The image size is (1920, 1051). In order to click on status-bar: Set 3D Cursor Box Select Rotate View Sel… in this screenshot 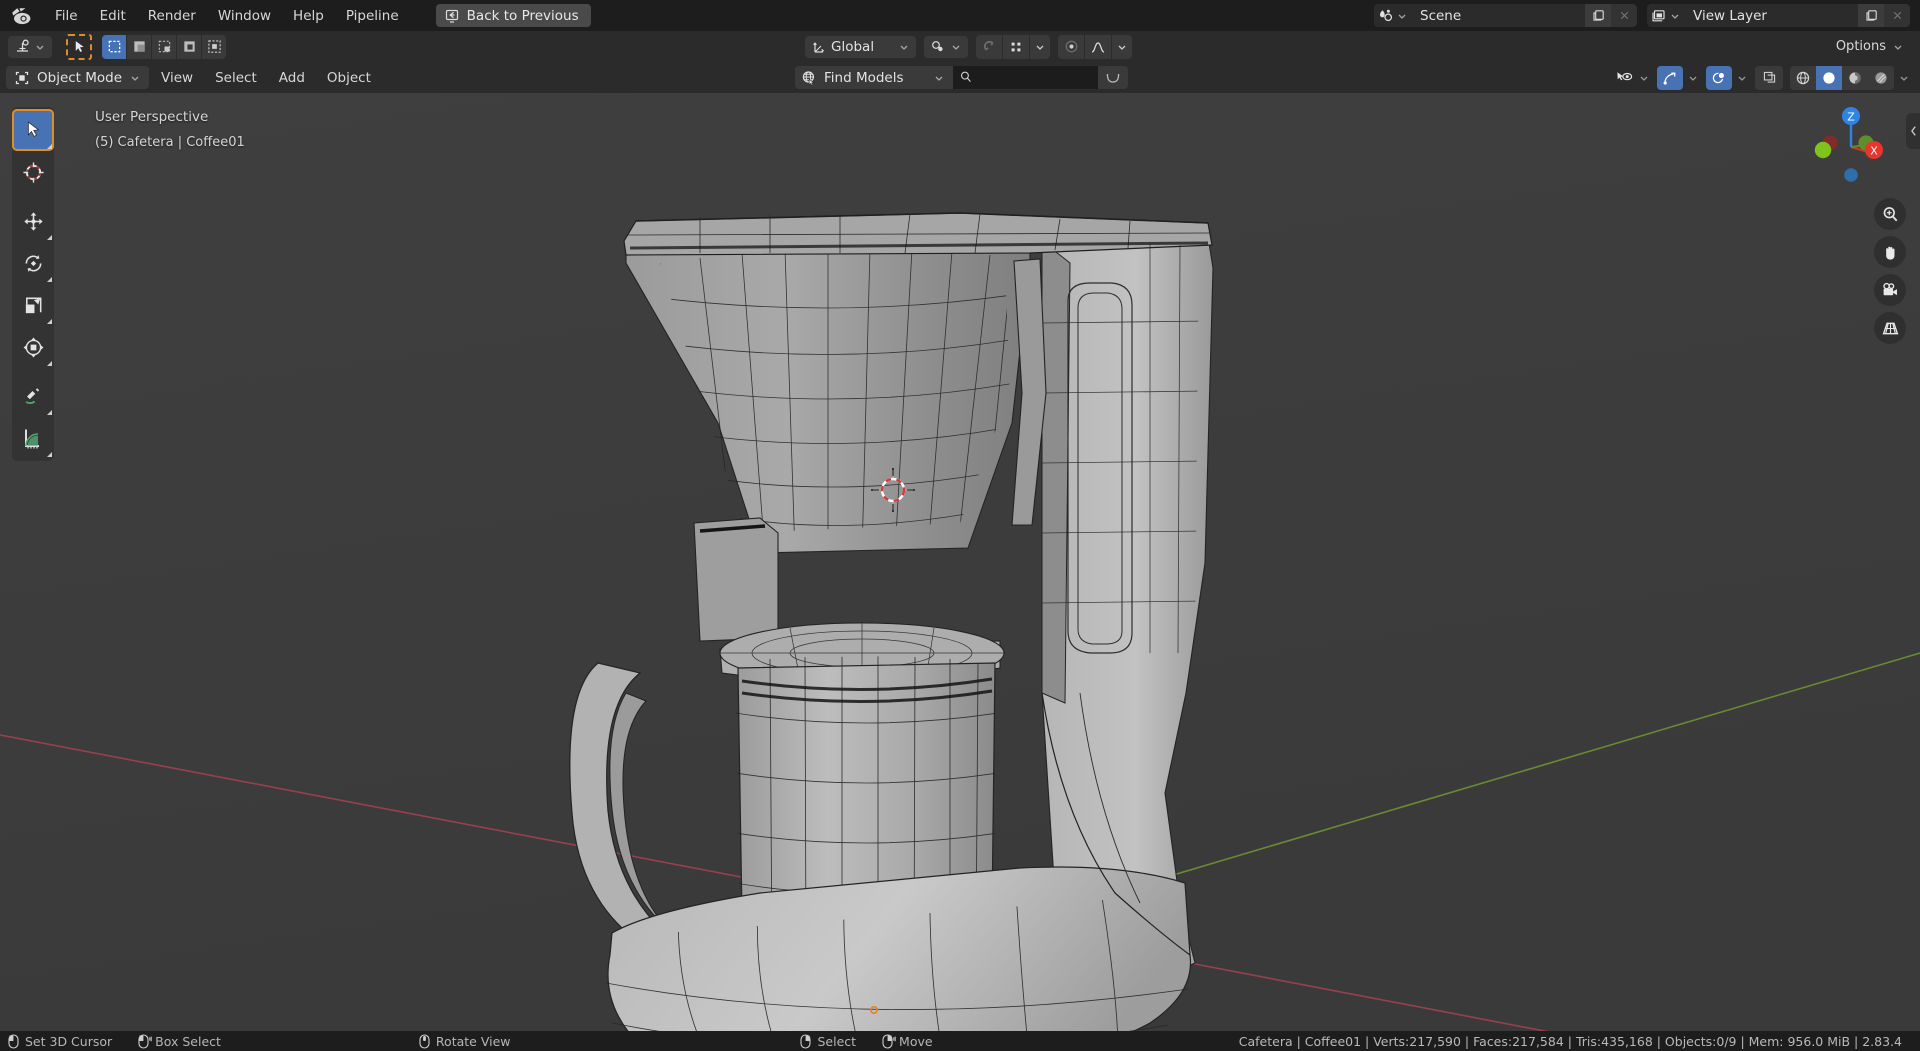, I will do `click(960, 1041)`.